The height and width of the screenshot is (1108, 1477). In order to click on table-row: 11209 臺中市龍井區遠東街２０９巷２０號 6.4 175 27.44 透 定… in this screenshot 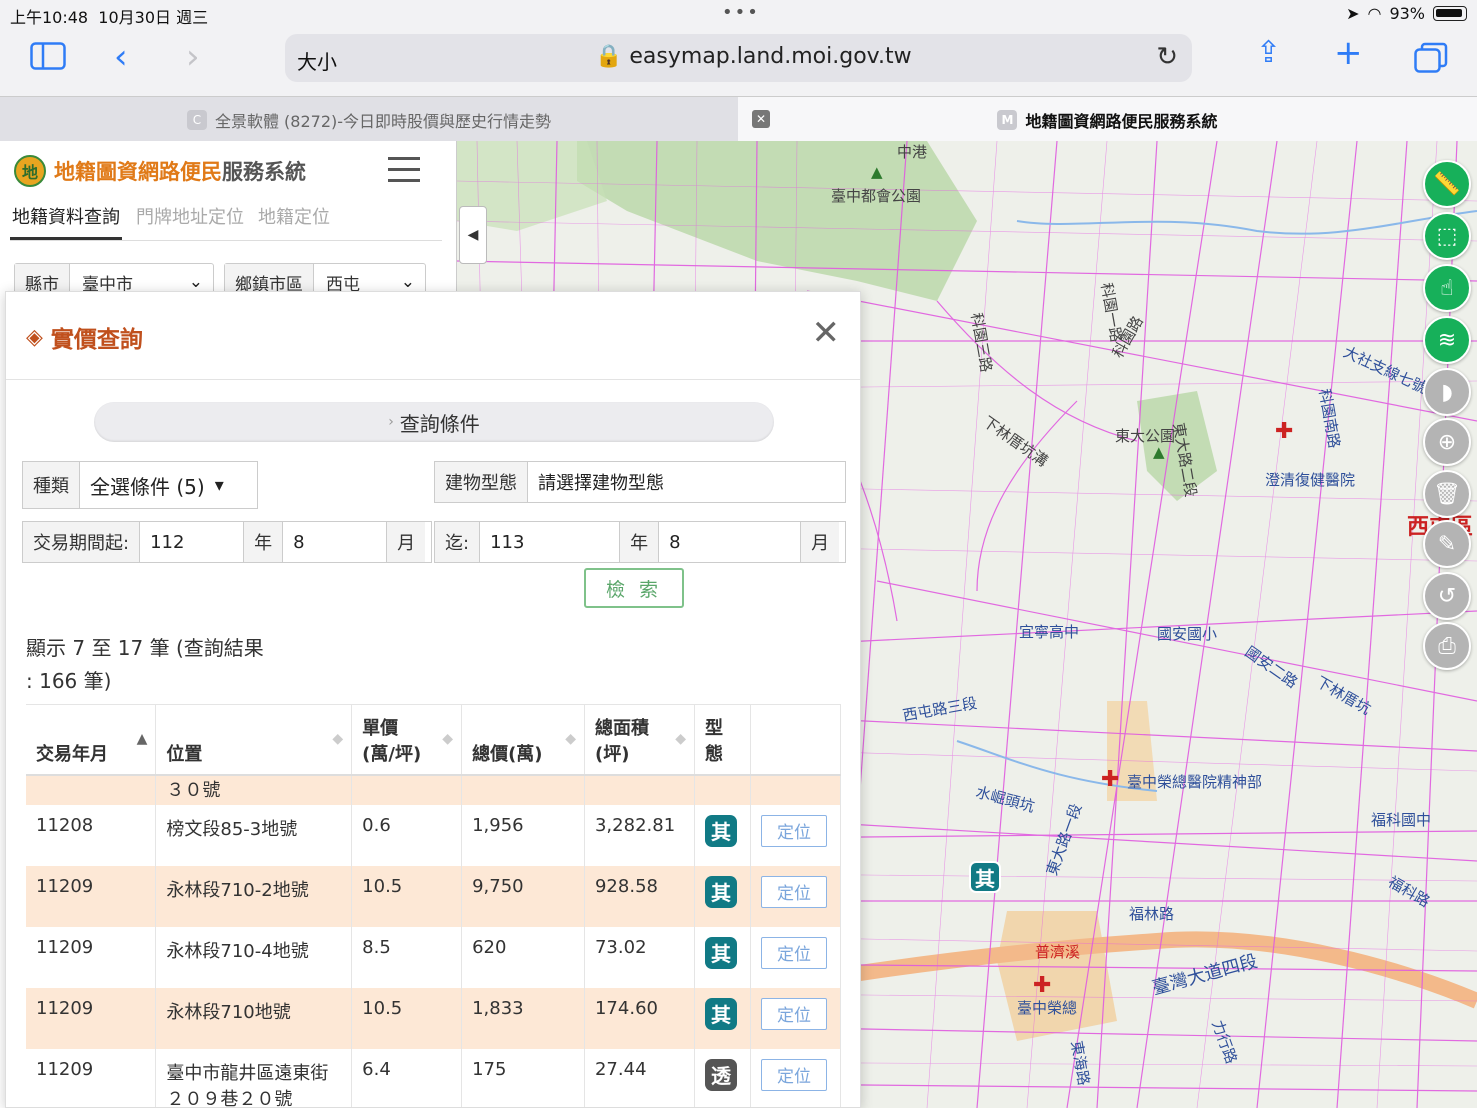, I will do `click(434, 1077)`.